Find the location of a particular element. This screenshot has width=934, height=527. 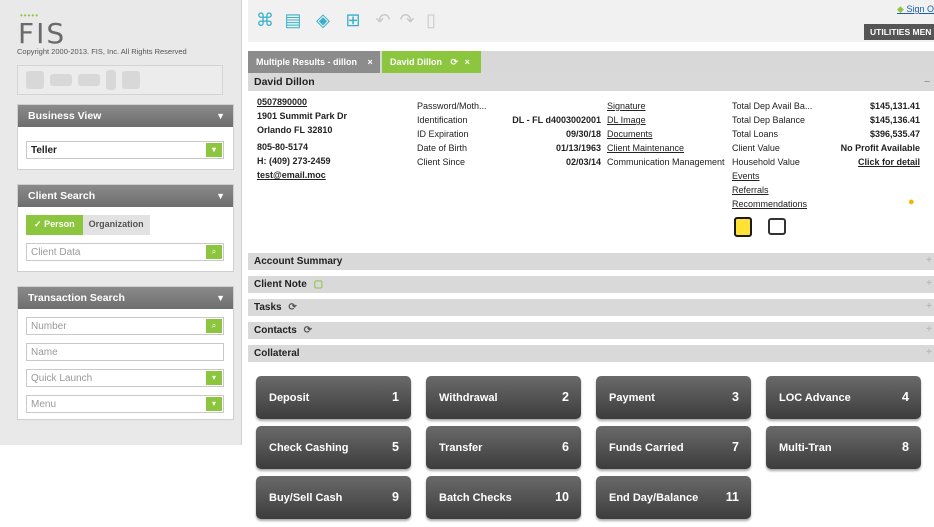

note-icon is located at coordinates (777, 226).